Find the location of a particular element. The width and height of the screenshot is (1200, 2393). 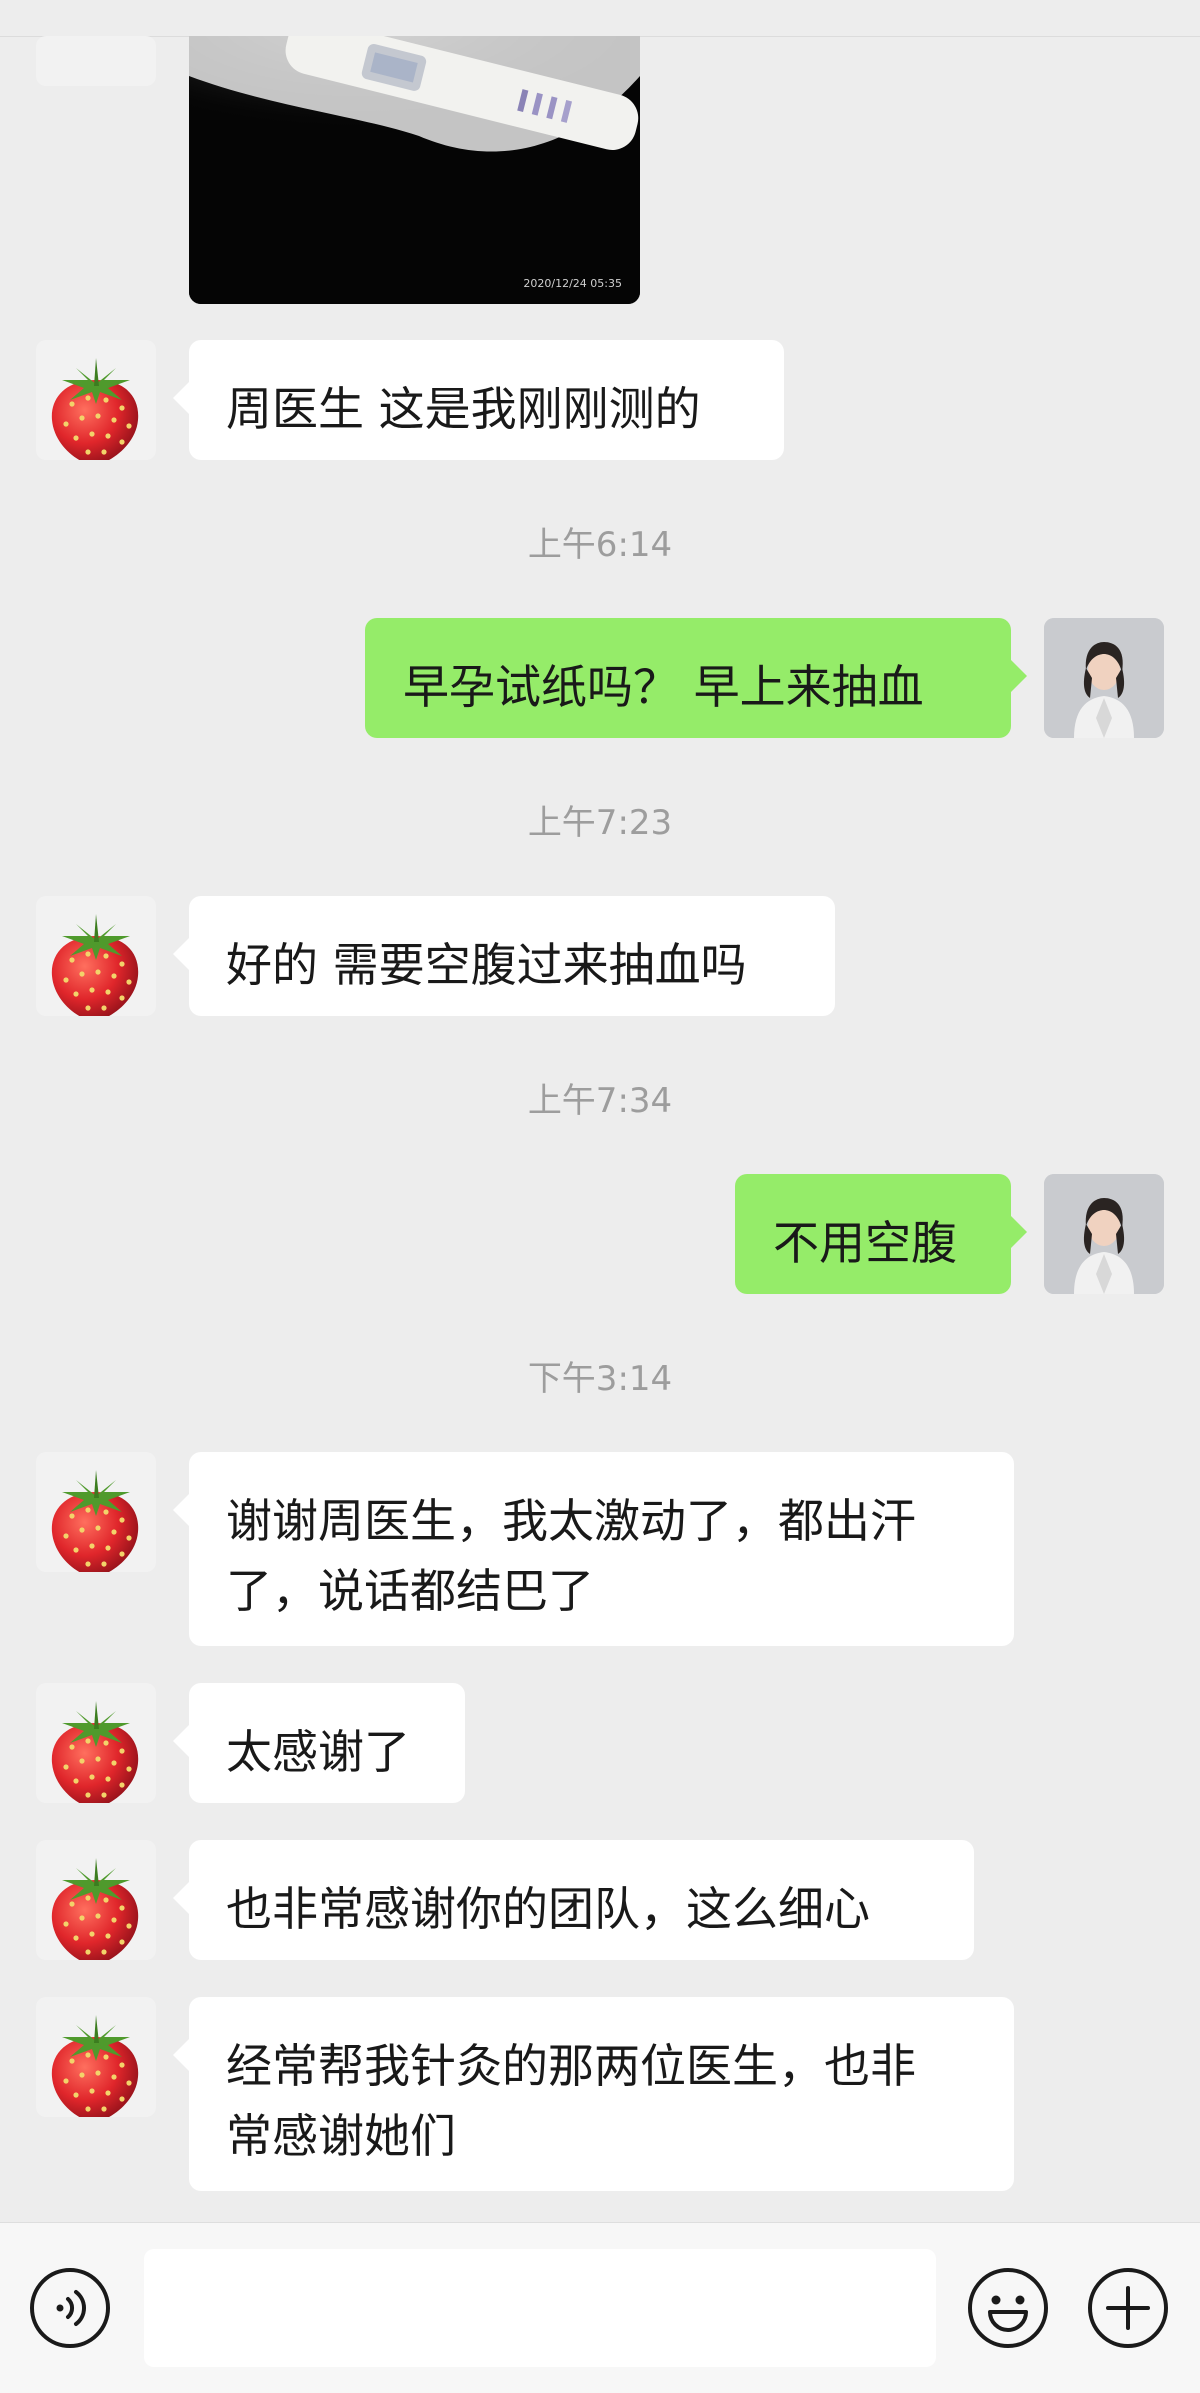

message-text: 早孕试纸吗？ 早上来抽血 is located at coordinates (663, 687).